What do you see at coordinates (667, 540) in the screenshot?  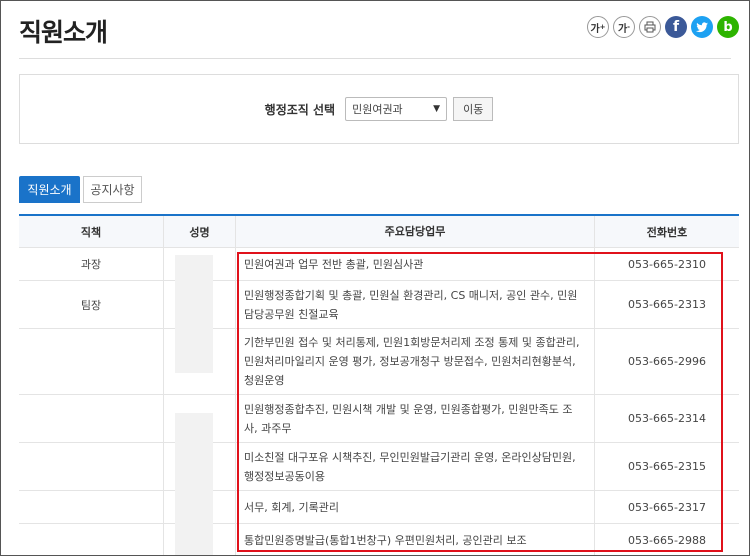 I see `phone-cell: 053-665-2988` at bounding box center [667, 540].